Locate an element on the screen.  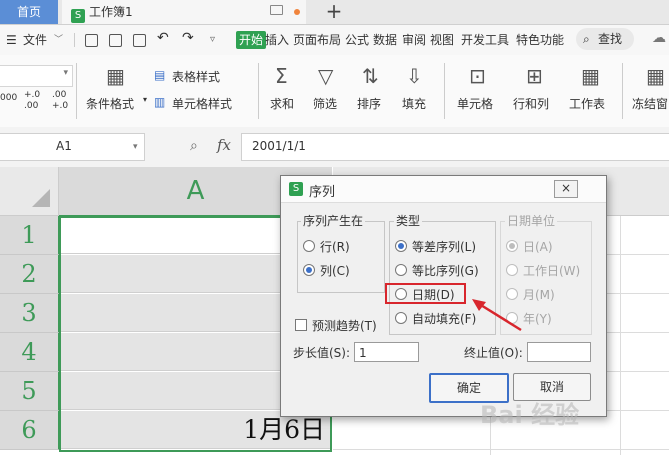
cloud-icon: ☁ is located at coordinates (659, 38).